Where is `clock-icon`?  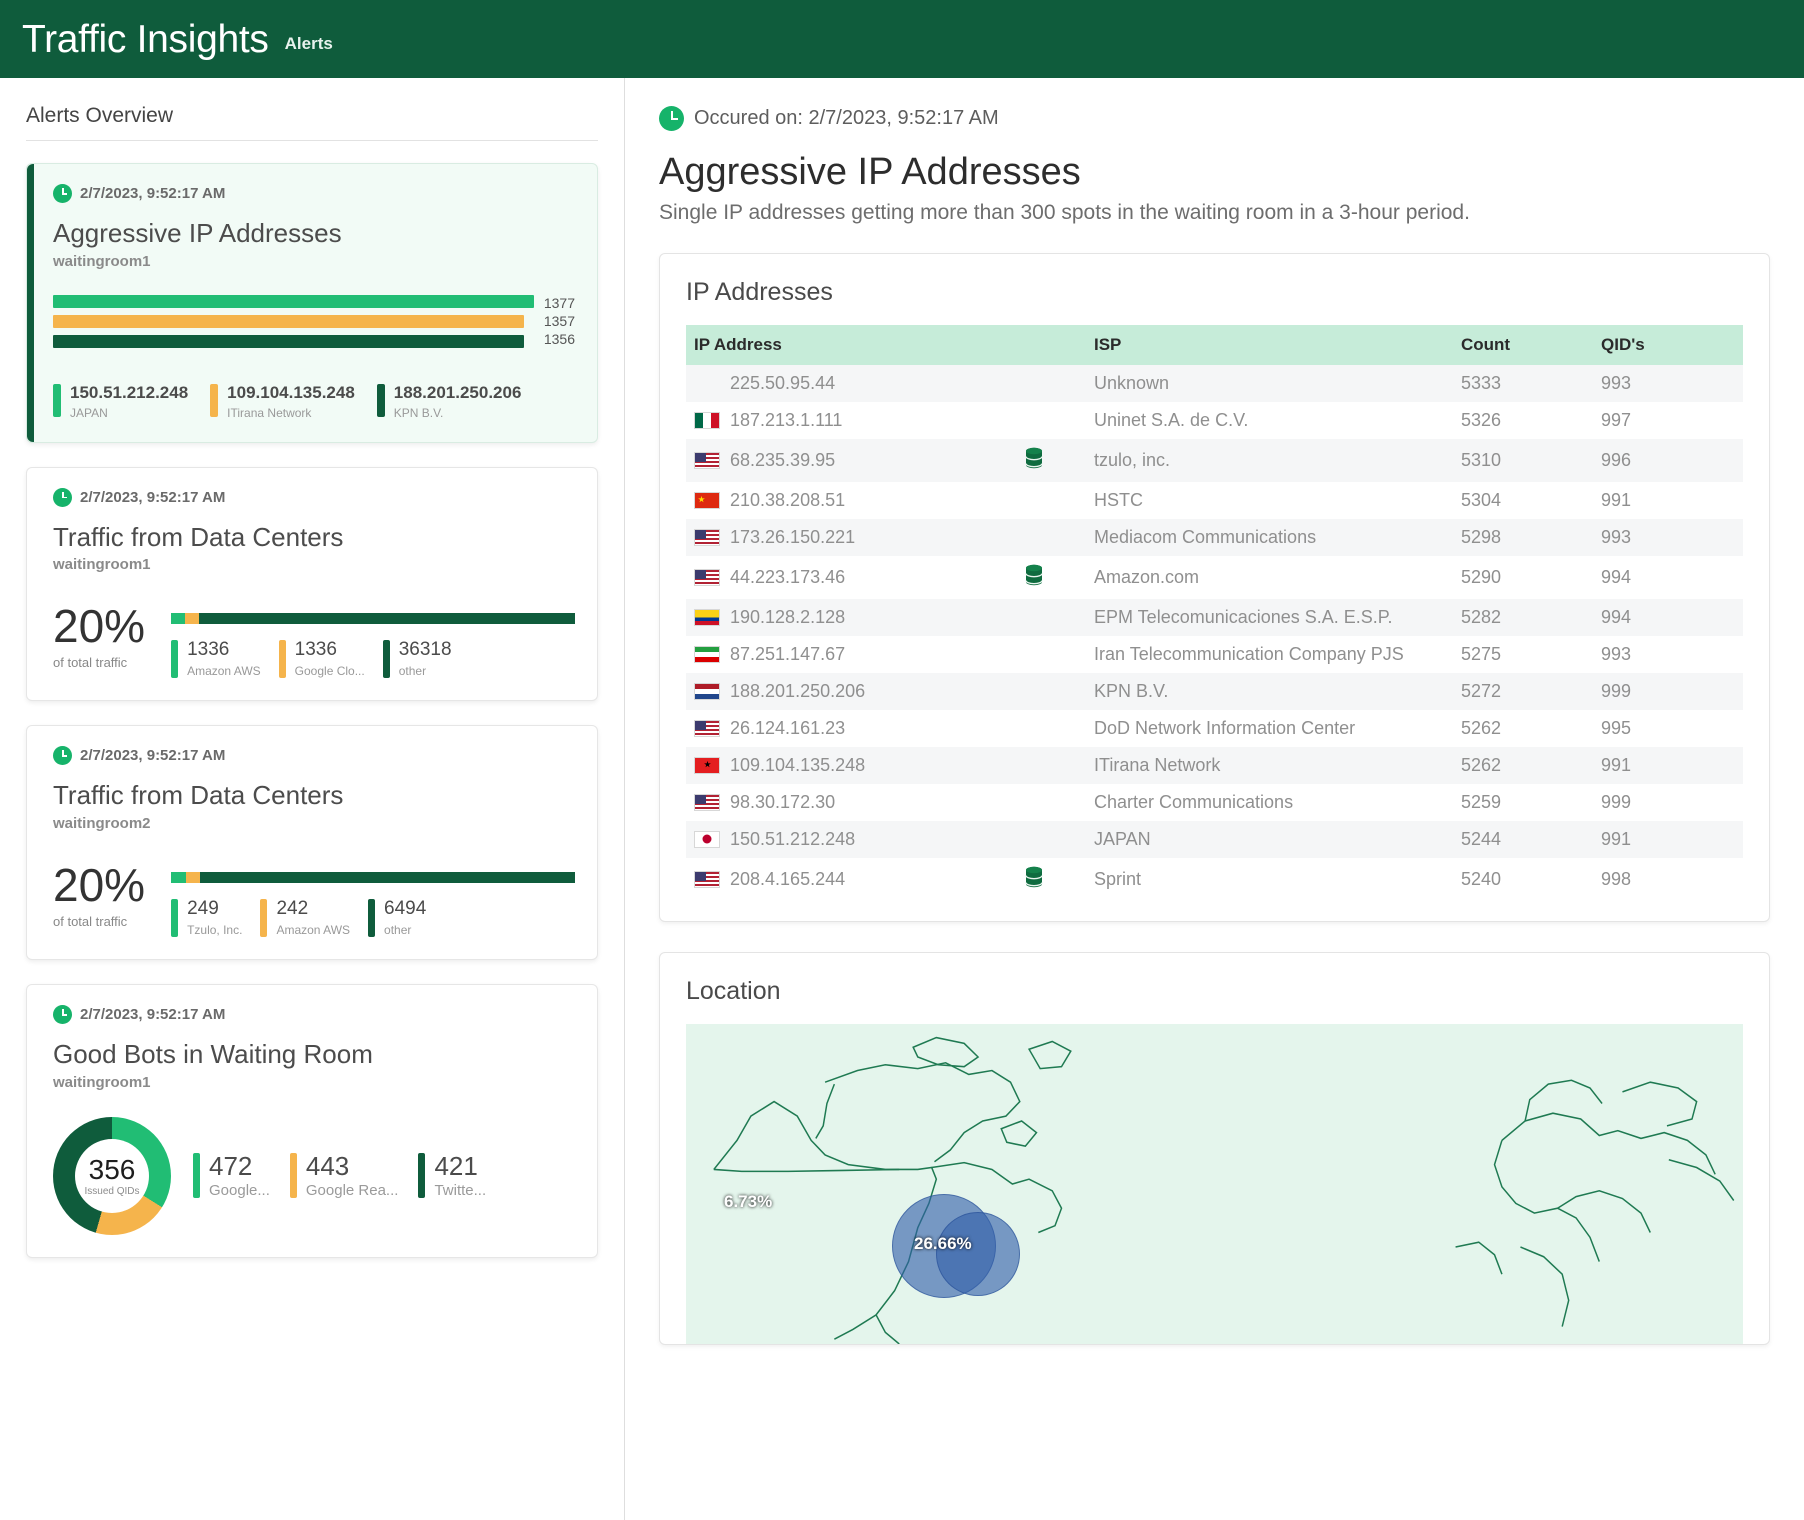
clock-icon is located at coordinates (62, 756).